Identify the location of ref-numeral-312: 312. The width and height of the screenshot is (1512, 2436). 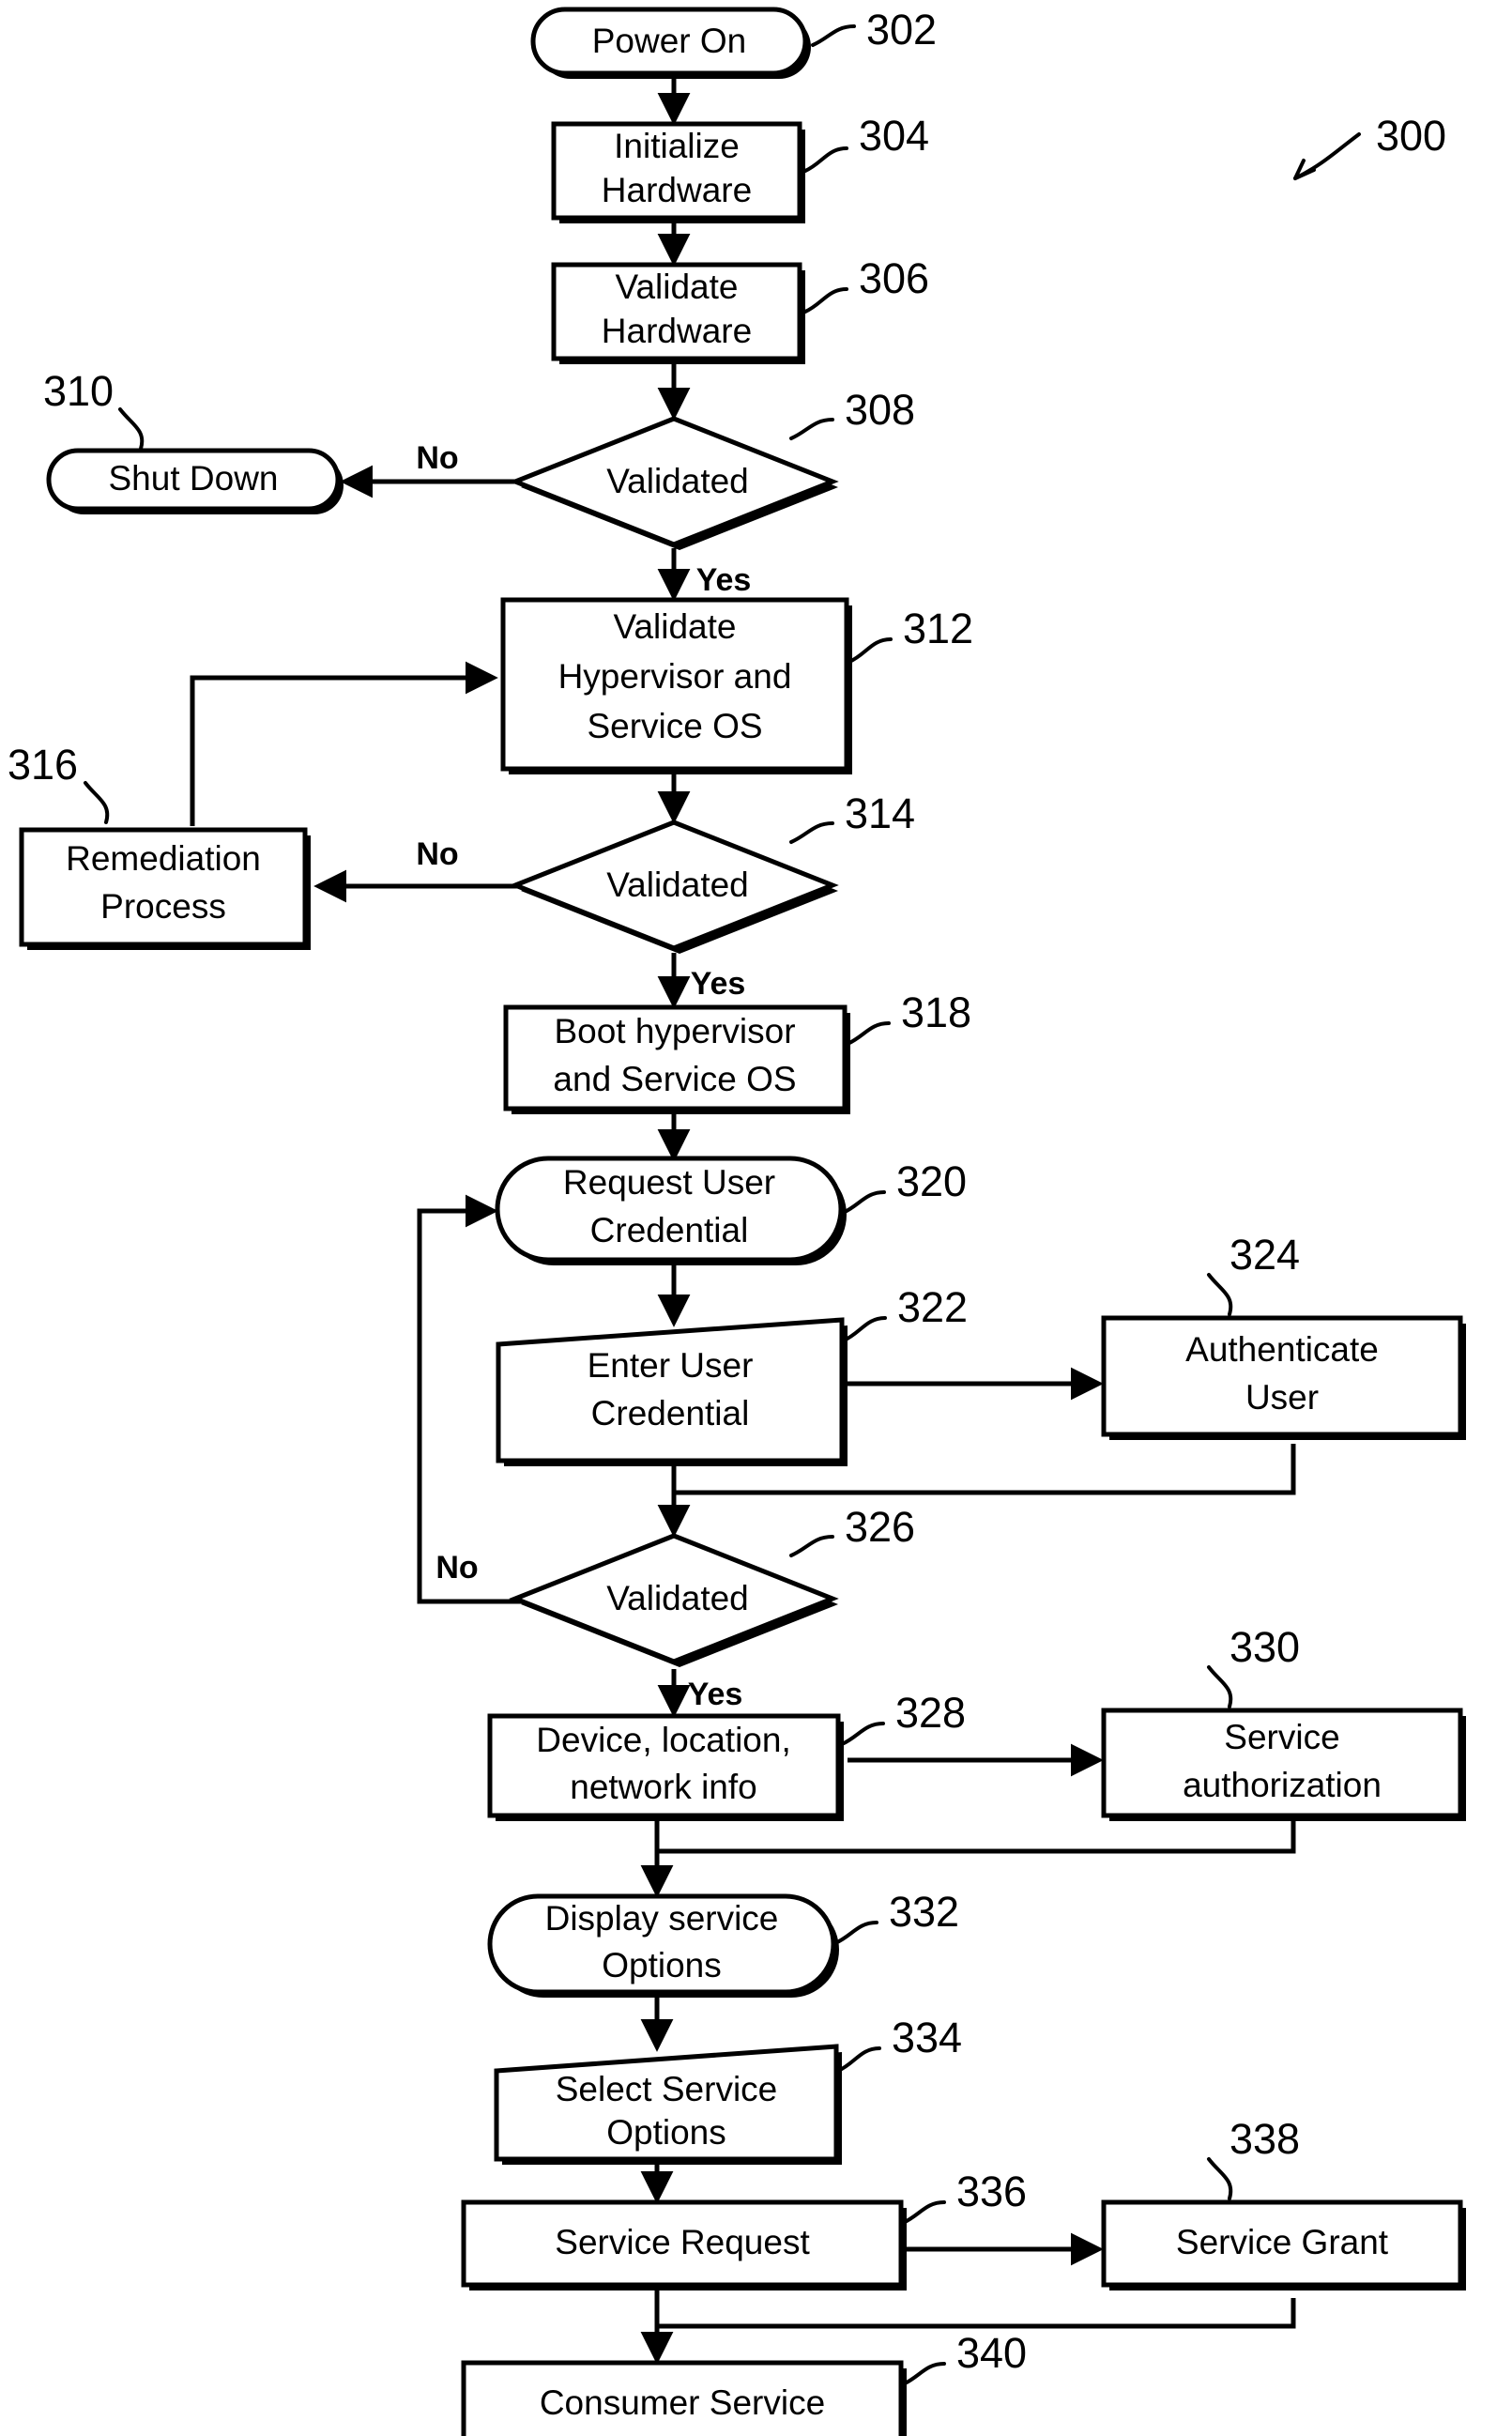
(938, 628).